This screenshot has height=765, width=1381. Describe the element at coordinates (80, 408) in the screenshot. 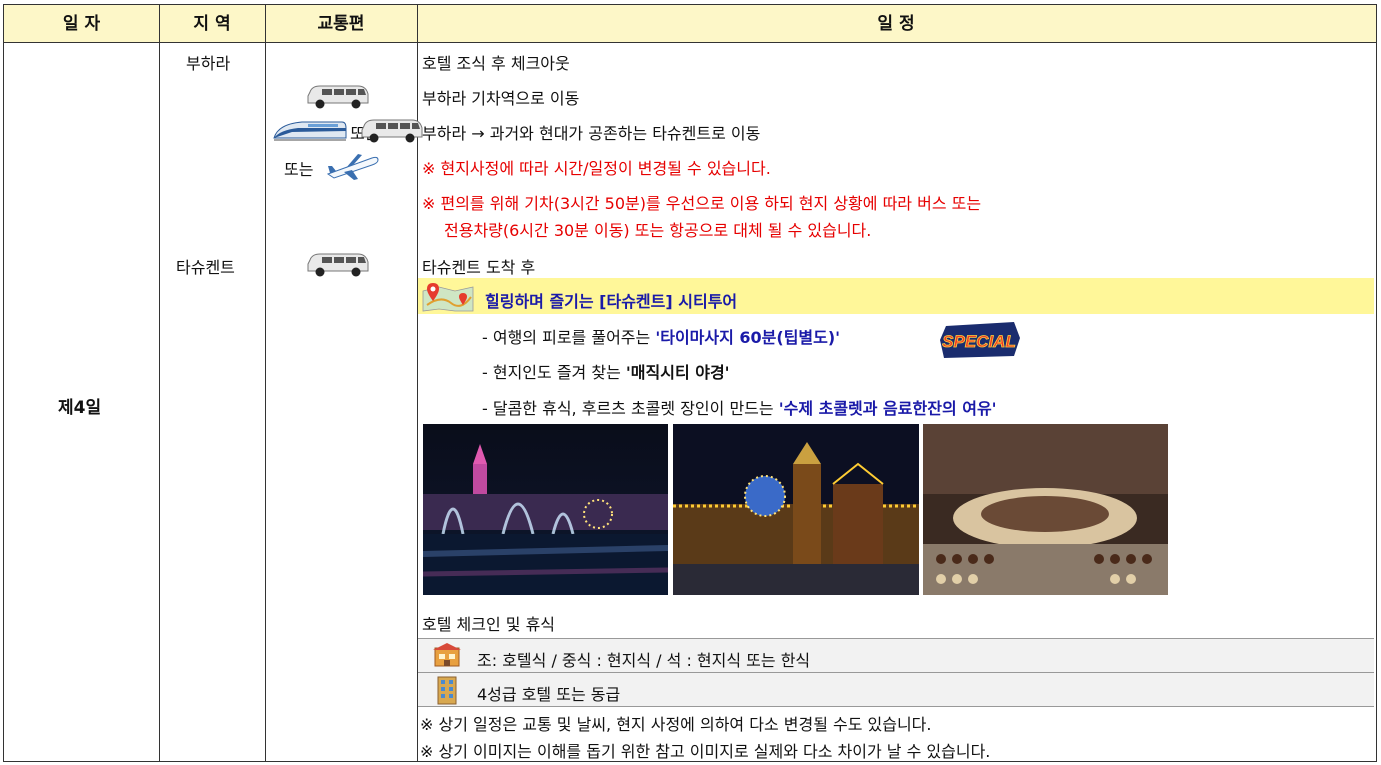

I see `day-label: 제4일` at that location.